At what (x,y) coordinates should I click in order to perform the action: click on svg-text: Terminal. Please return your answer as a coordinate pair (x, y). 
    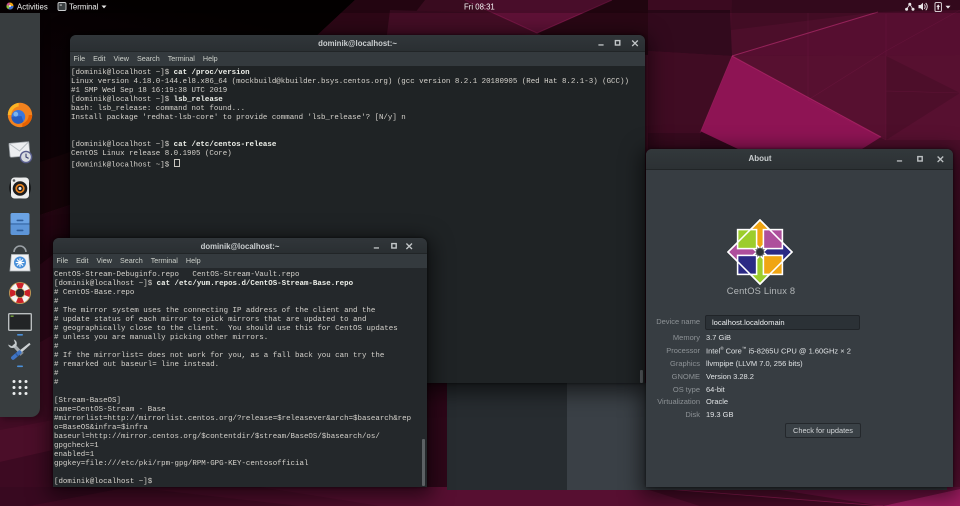
    Looking at the image, I should click on (84, 6).